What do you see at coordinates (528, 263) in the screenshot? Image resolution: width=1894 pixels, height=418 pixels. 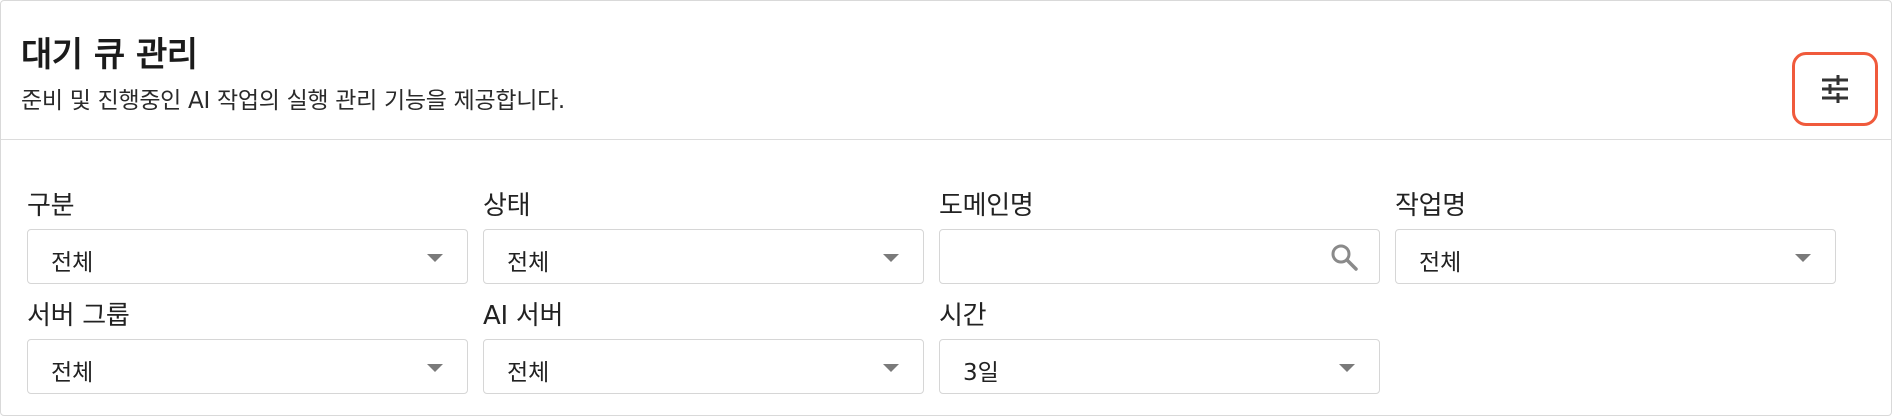 I see `status-select-value: 전체` at bounding box center [528, 263].